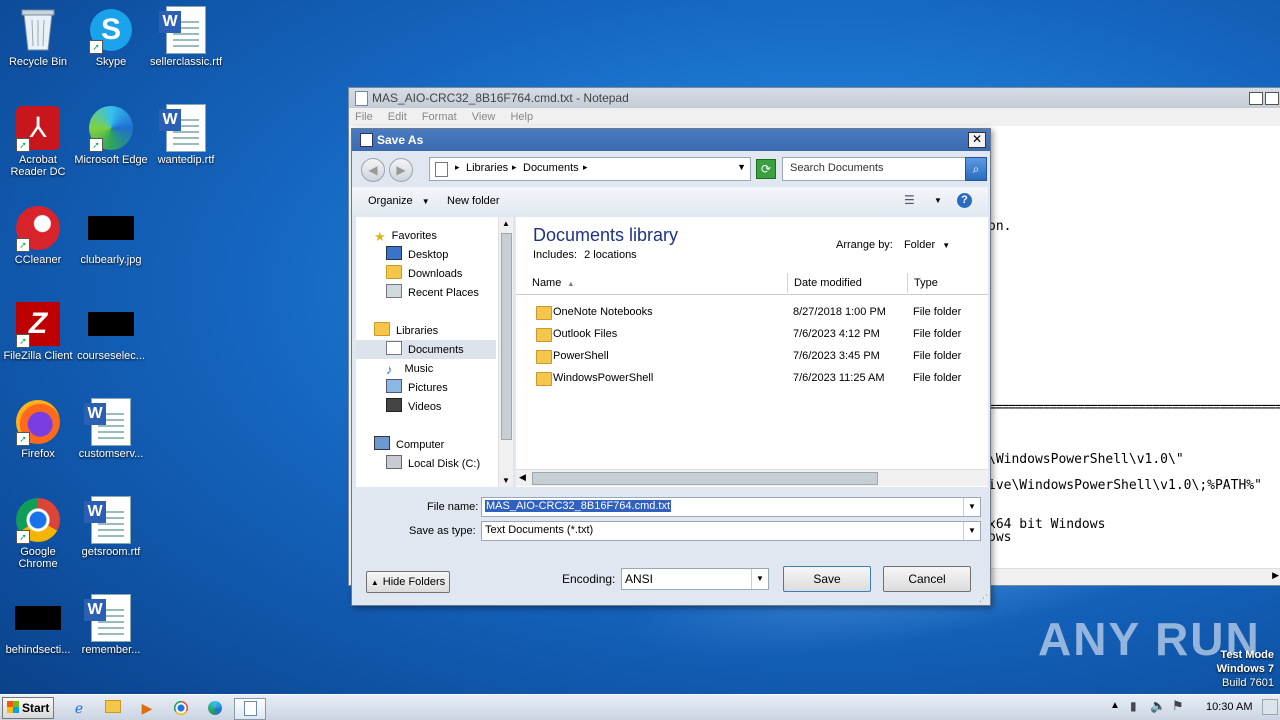  I want to click on back-button: ◀, so click(373, 170).